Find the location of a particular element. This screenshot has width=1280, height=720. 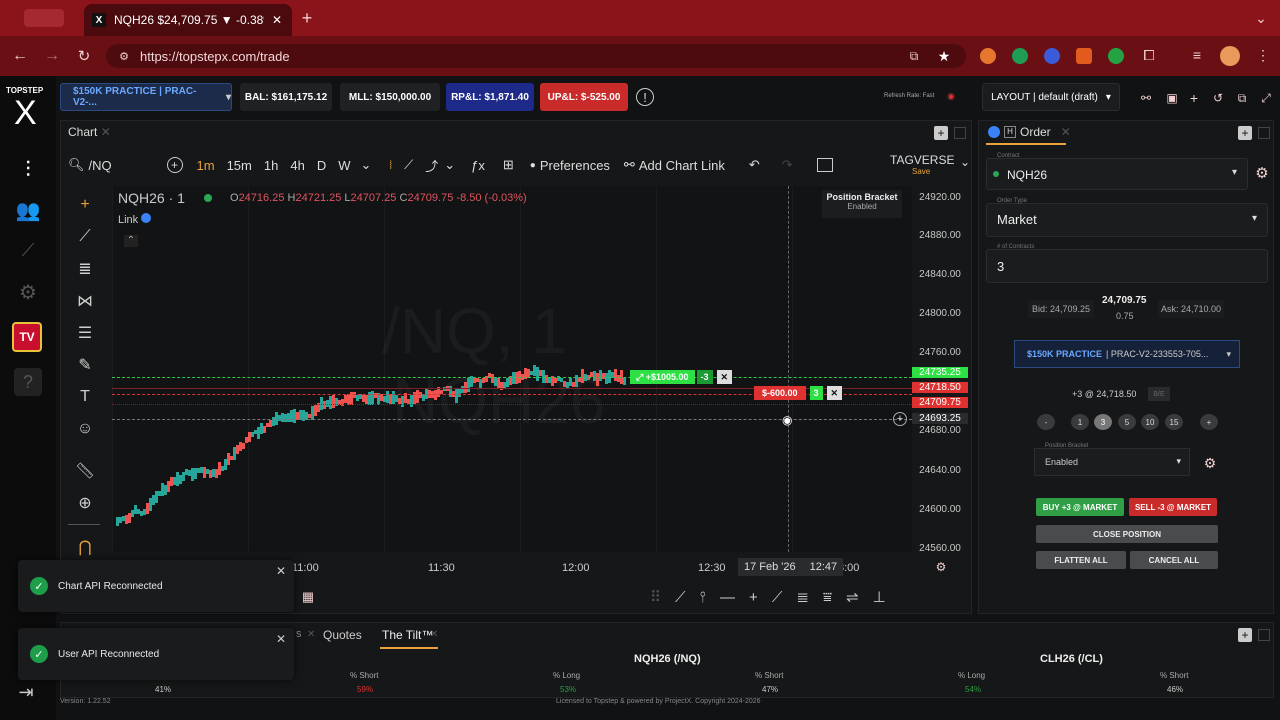

tab-the-tilt: The Tilt™ is located at coordinates (407, 635).